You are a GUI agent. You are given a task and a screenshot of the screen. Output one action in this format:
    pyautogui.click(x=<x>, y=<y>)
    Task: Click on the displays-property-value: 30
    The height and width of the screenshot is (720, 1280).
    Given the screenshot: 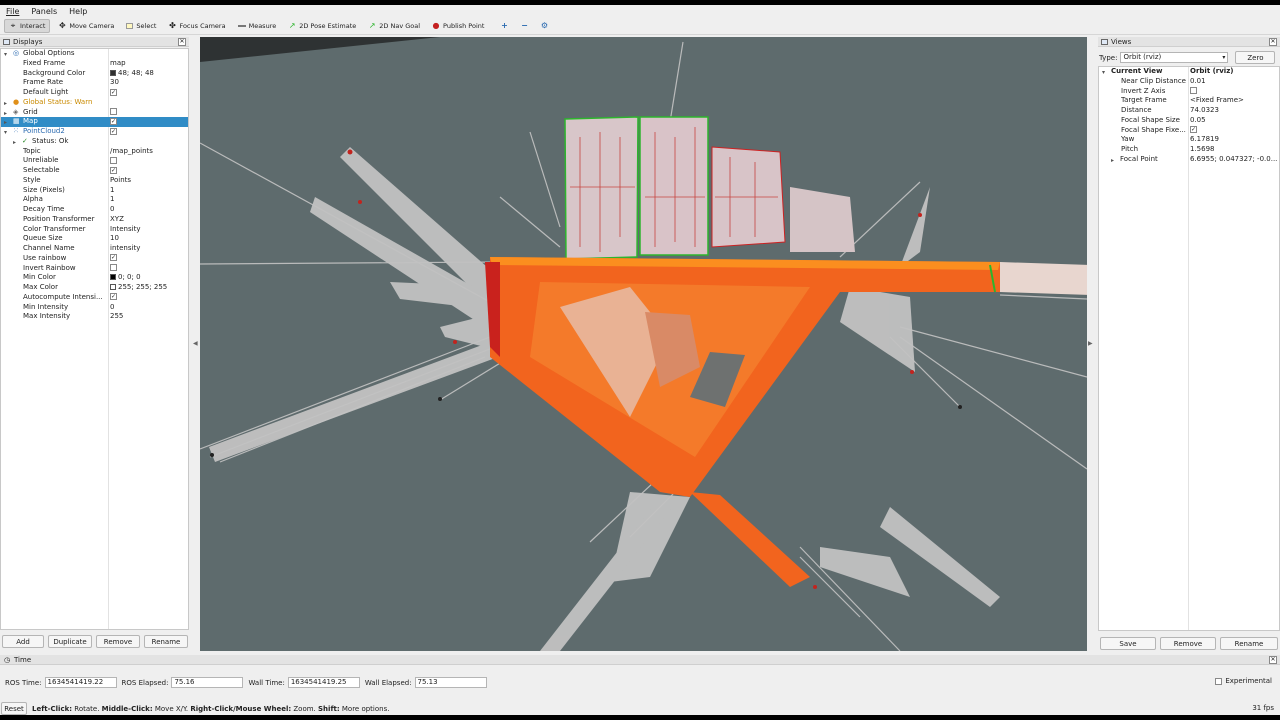 What is the action you would take?
    pyautogui.click(x=114, y=83)
    